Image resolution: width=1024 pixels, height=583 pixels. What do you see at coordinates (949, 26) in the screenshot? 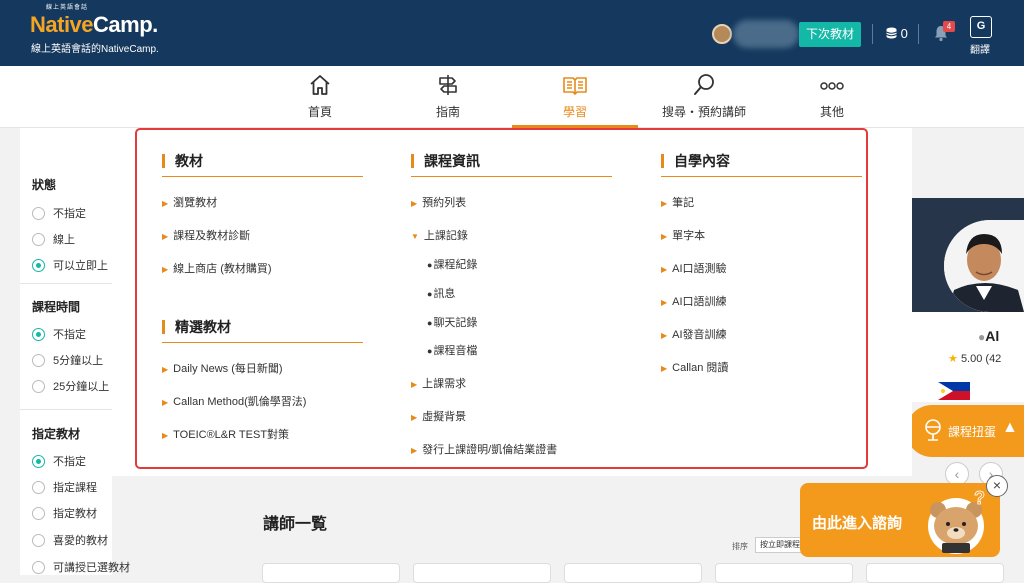
I see `notification-badge: 4` at bounding box center [949, 26].